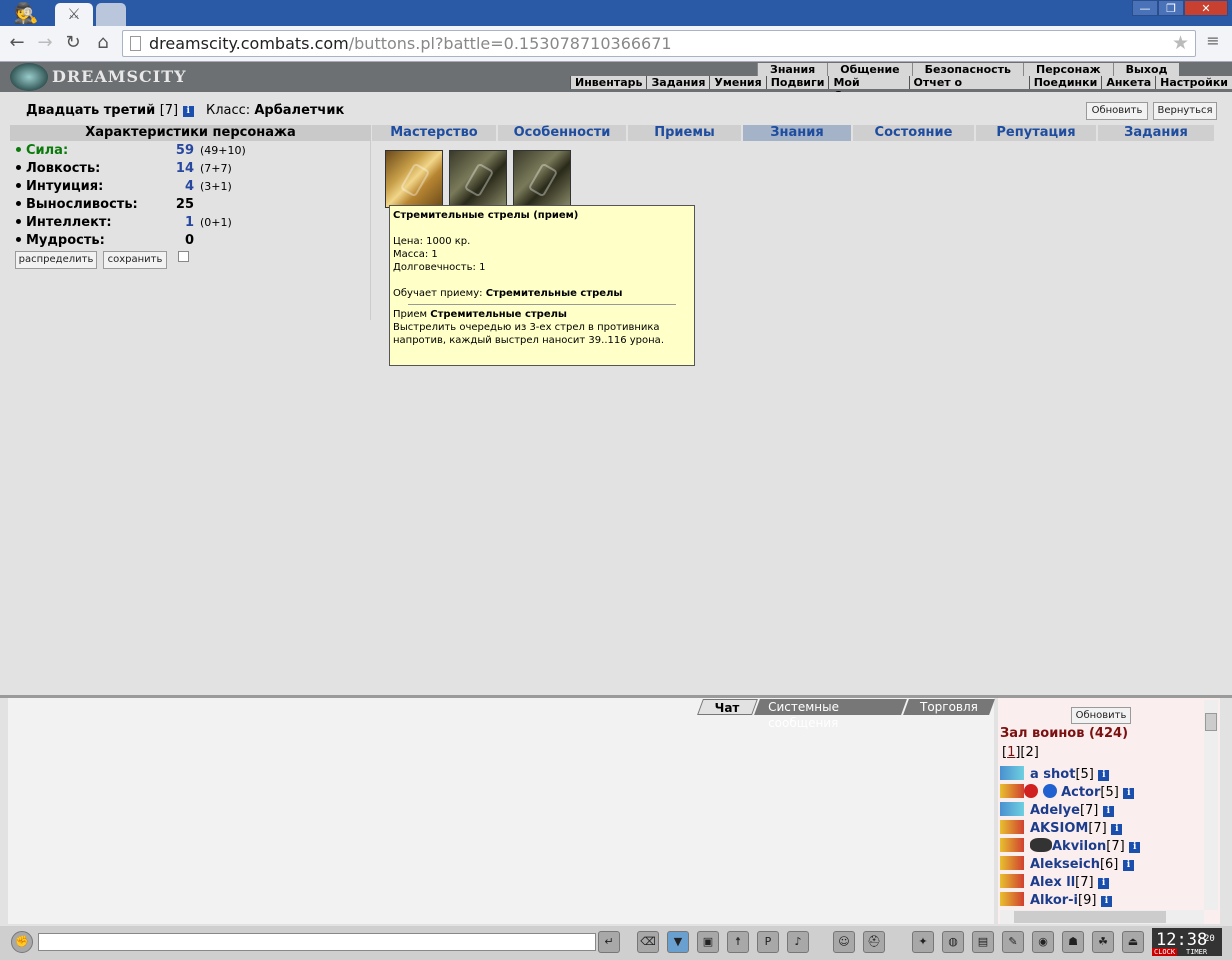  I want to click on filter-icon: ▼, so click(678, 942).